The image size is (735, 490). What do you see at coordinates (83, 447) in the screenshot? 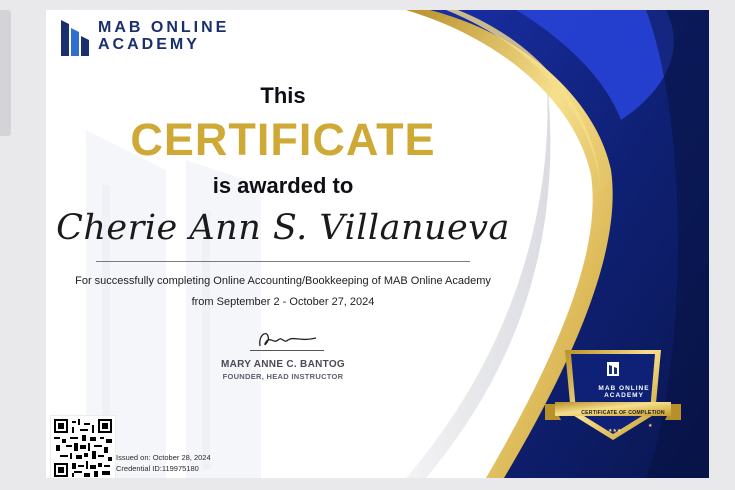
I see `qr-code-icon` at bounding box center [83, 447].